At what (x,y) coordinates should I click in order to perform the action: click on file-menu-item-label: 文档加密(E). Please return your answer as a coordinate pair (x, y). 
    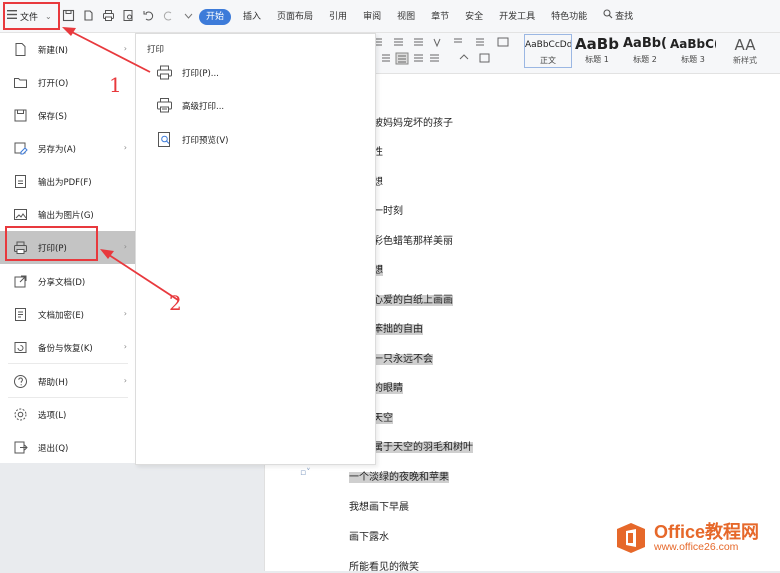
    Looking at the image, I should click on (61, 315).